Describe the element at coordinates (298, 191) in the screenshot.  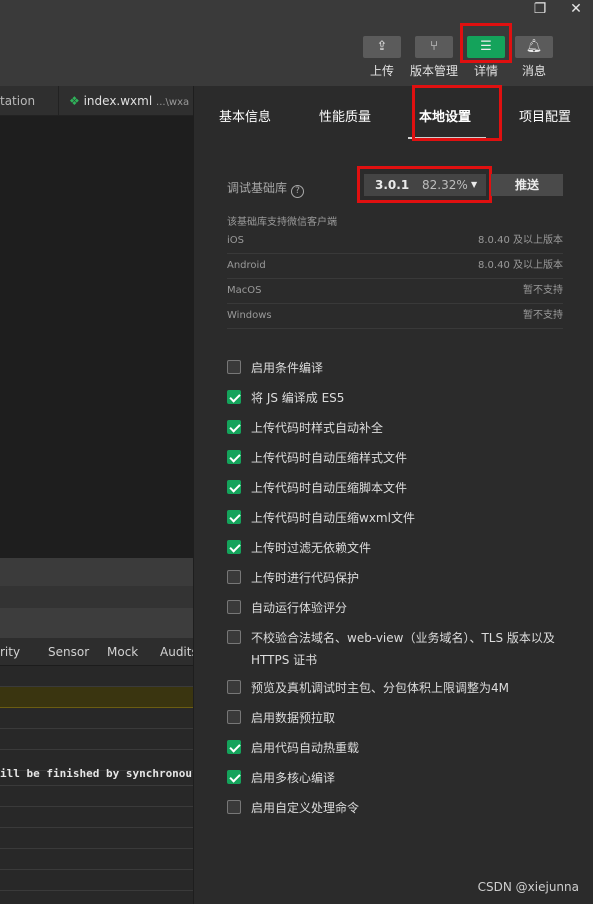
I see `help-icon: ?` at that location.